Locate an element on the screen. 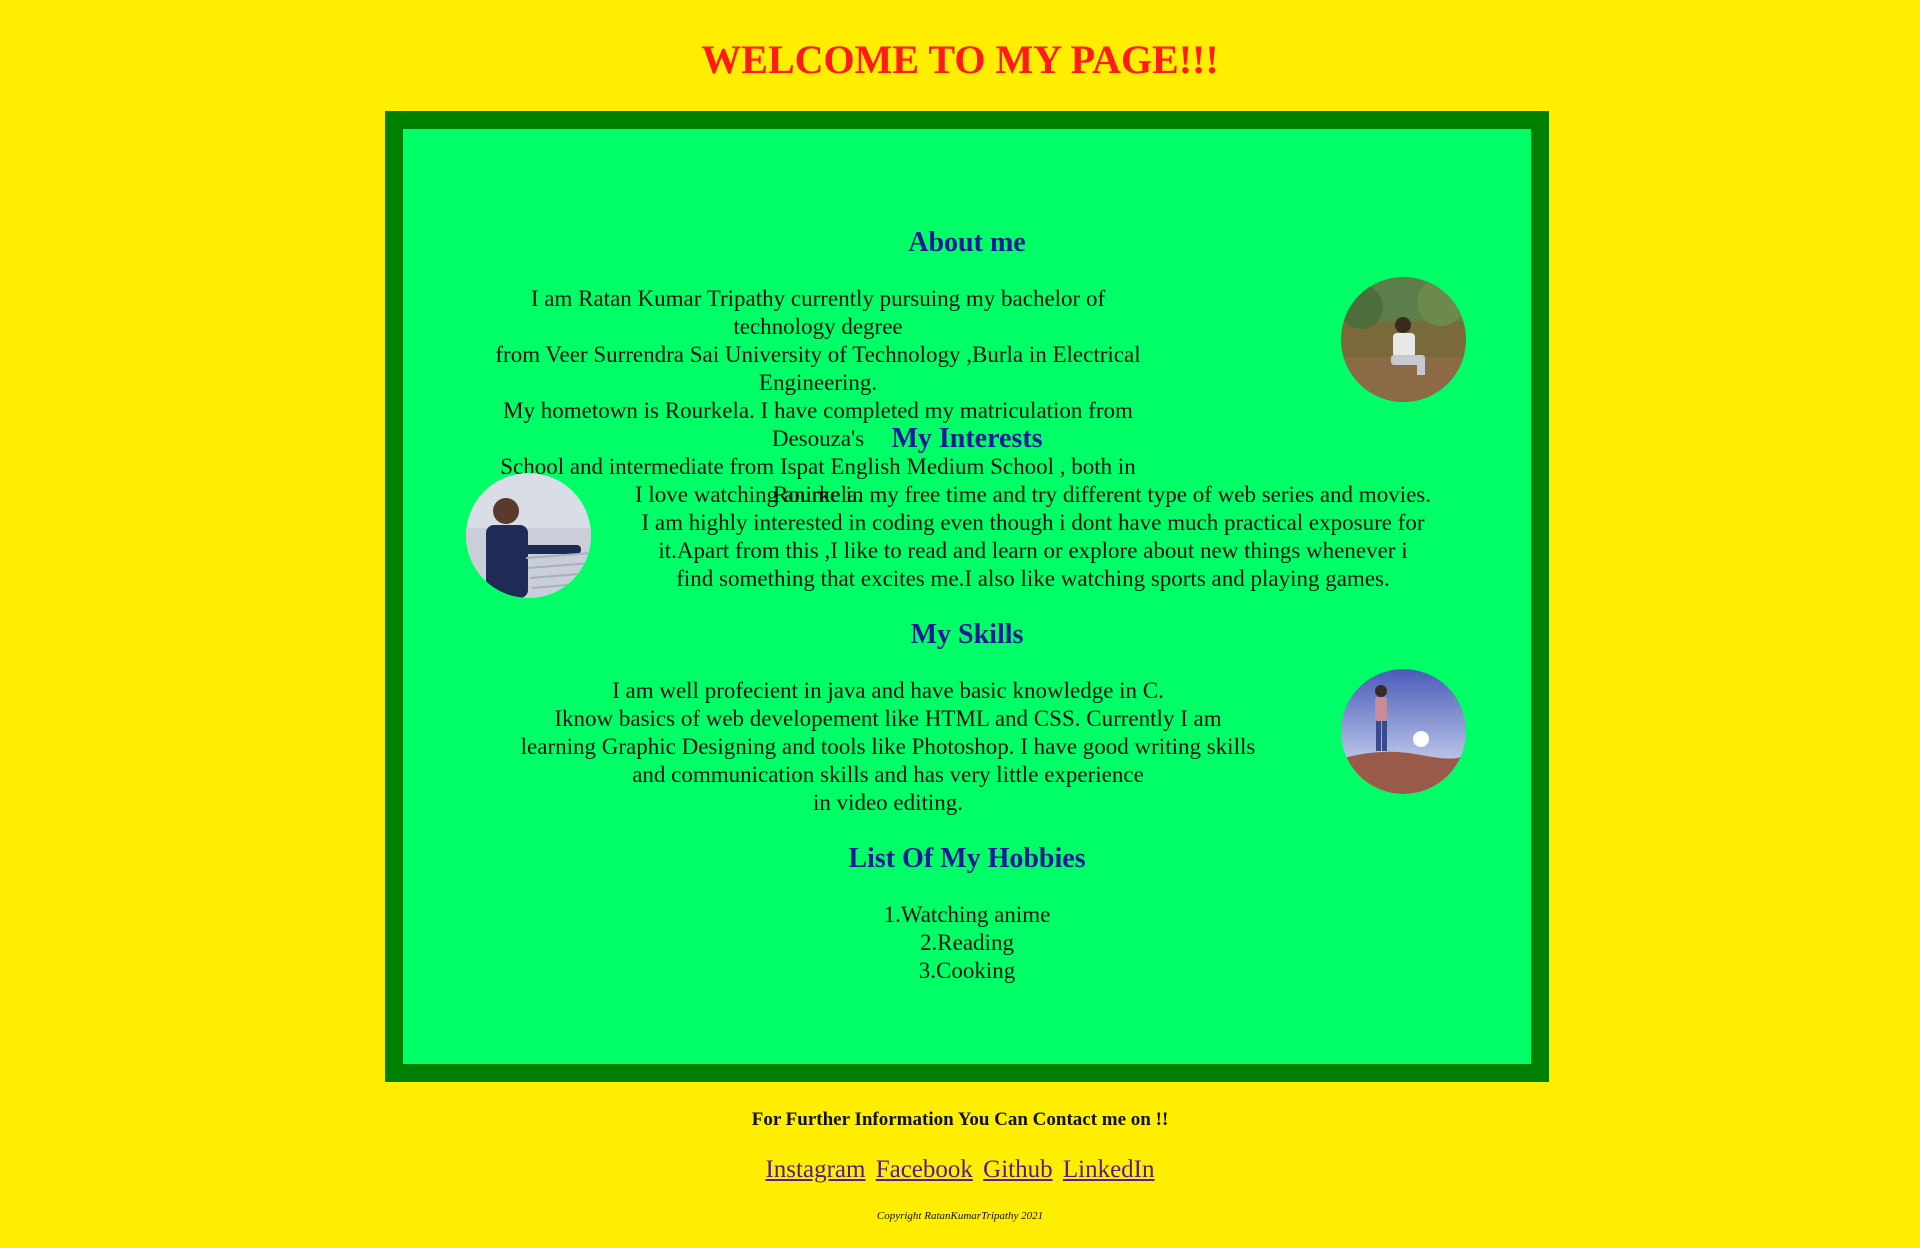 This screenshot has height=1248, width=1920. skills-heading: My Skills is located at coordinates (967, 634).